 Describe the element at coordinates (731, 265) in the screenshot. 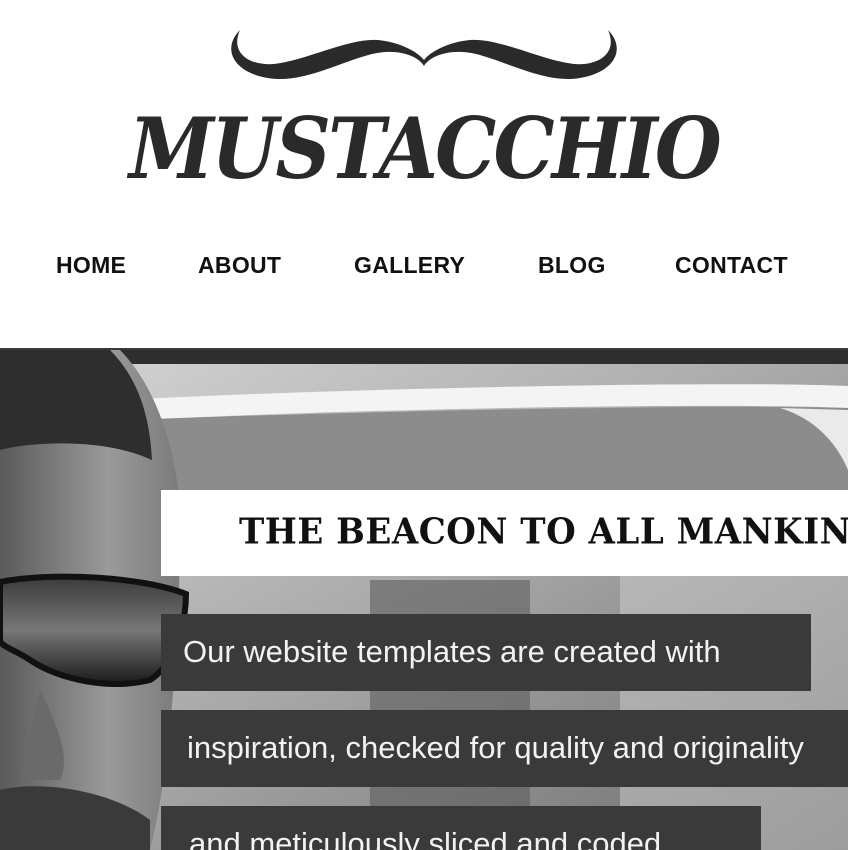

I see `nav-contact: CONTACT` at that location.